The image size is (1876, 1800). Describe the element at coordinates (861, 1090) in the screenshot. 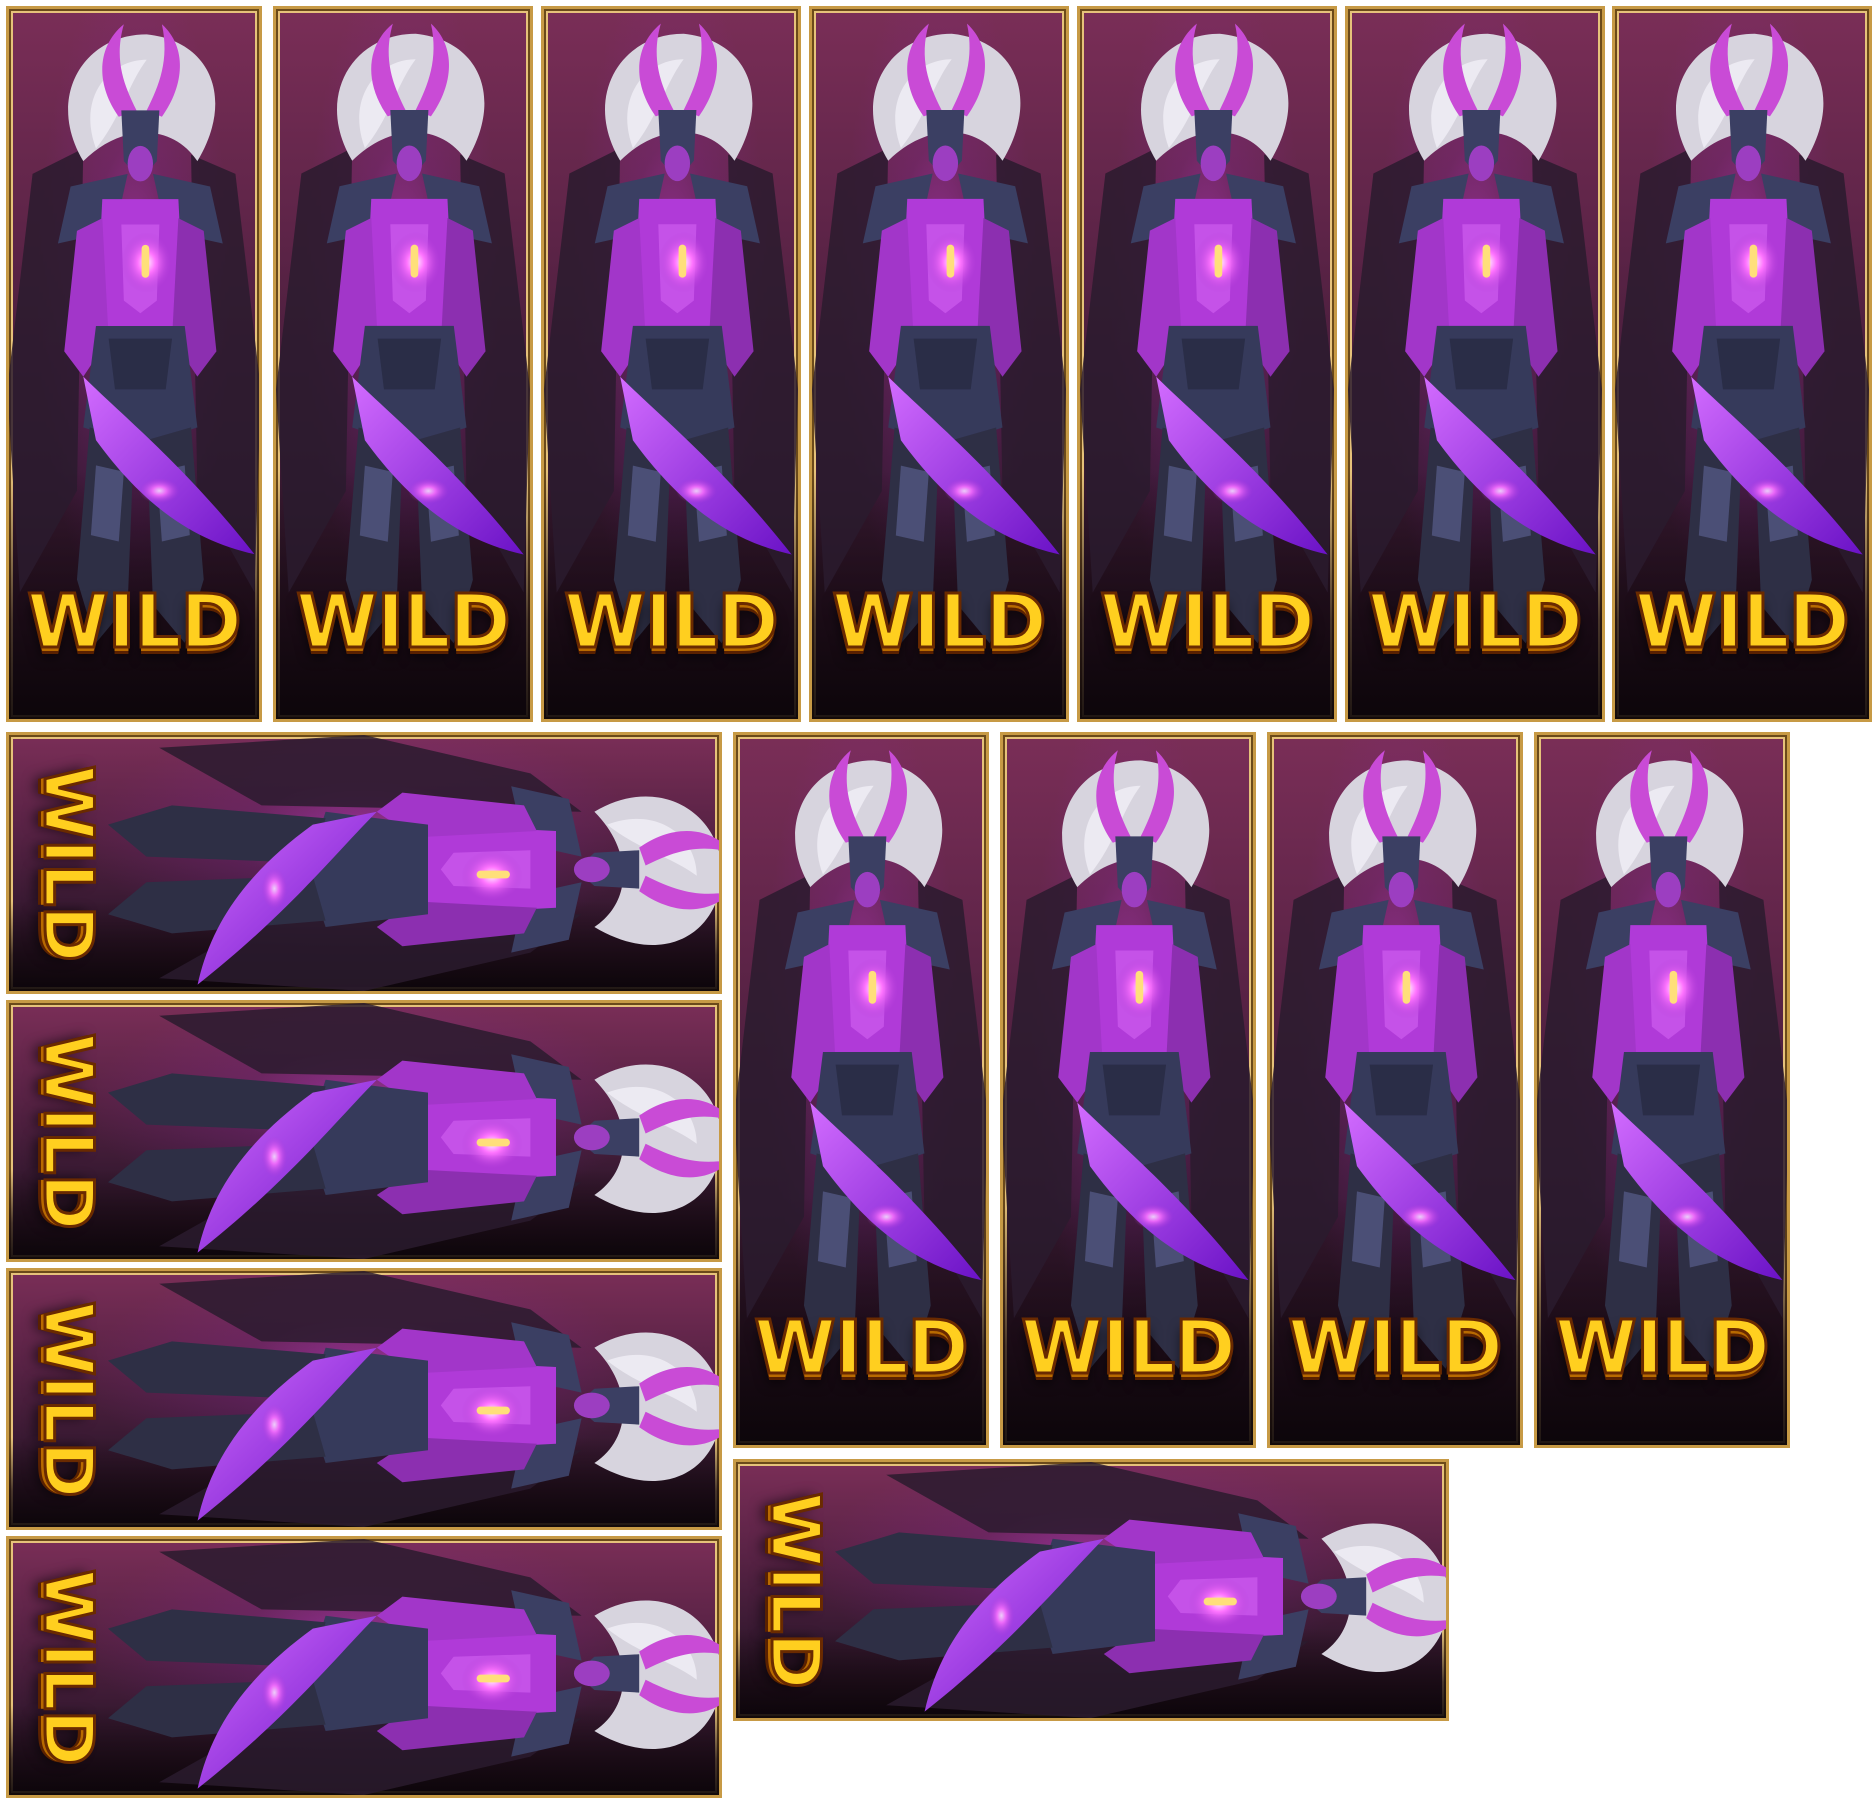

I see `wild-symbol-tile-12: WILD` at that location.